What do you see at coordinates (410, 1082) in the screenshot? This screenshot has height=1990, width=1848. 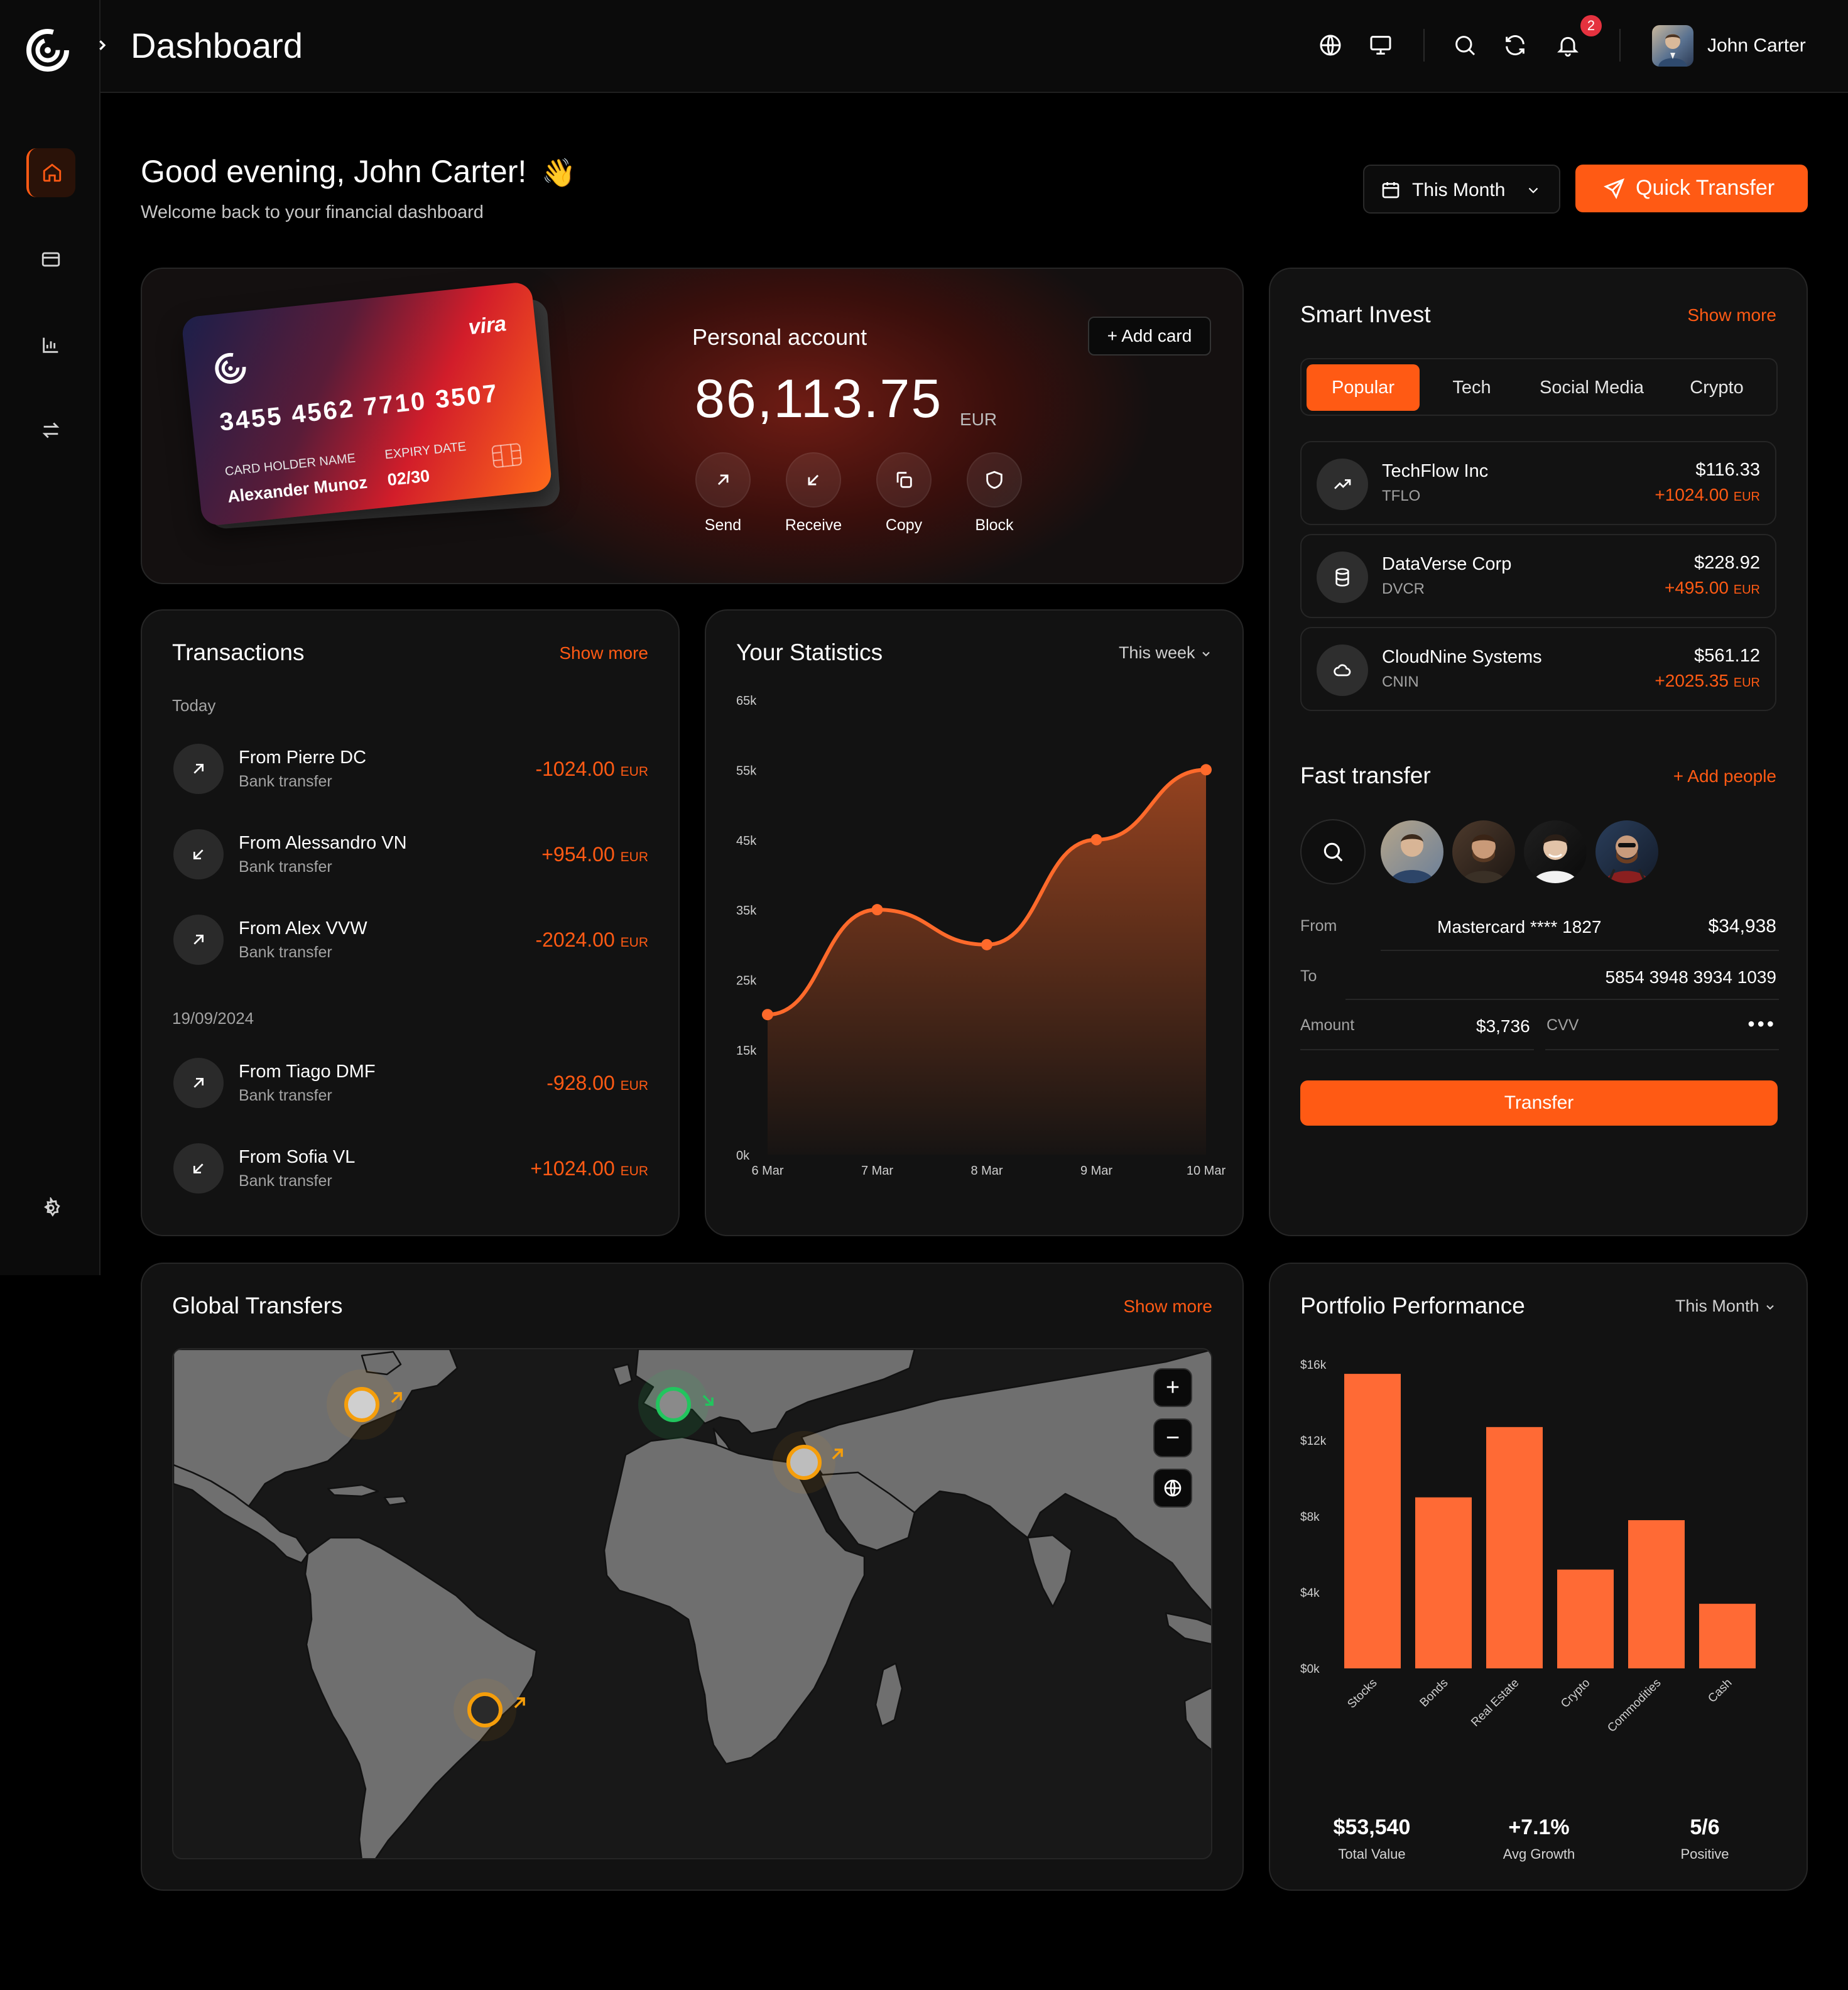 I see `transaction-row: From Tiago DMF Bank transfer -928.00 EUR` at bounding box center [410, 1082].